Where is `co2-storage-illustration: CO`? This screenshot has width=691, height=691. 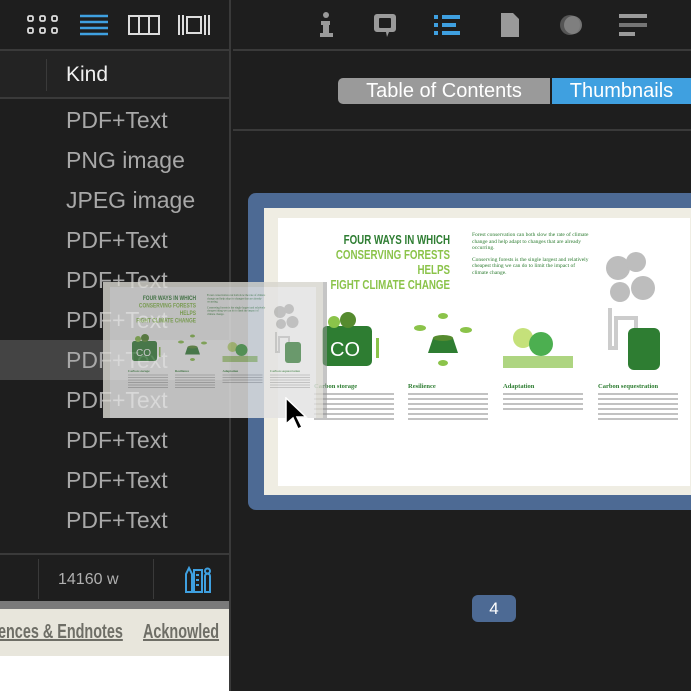
co2-storage-illustration: CO is located at coordinates (146, 347).